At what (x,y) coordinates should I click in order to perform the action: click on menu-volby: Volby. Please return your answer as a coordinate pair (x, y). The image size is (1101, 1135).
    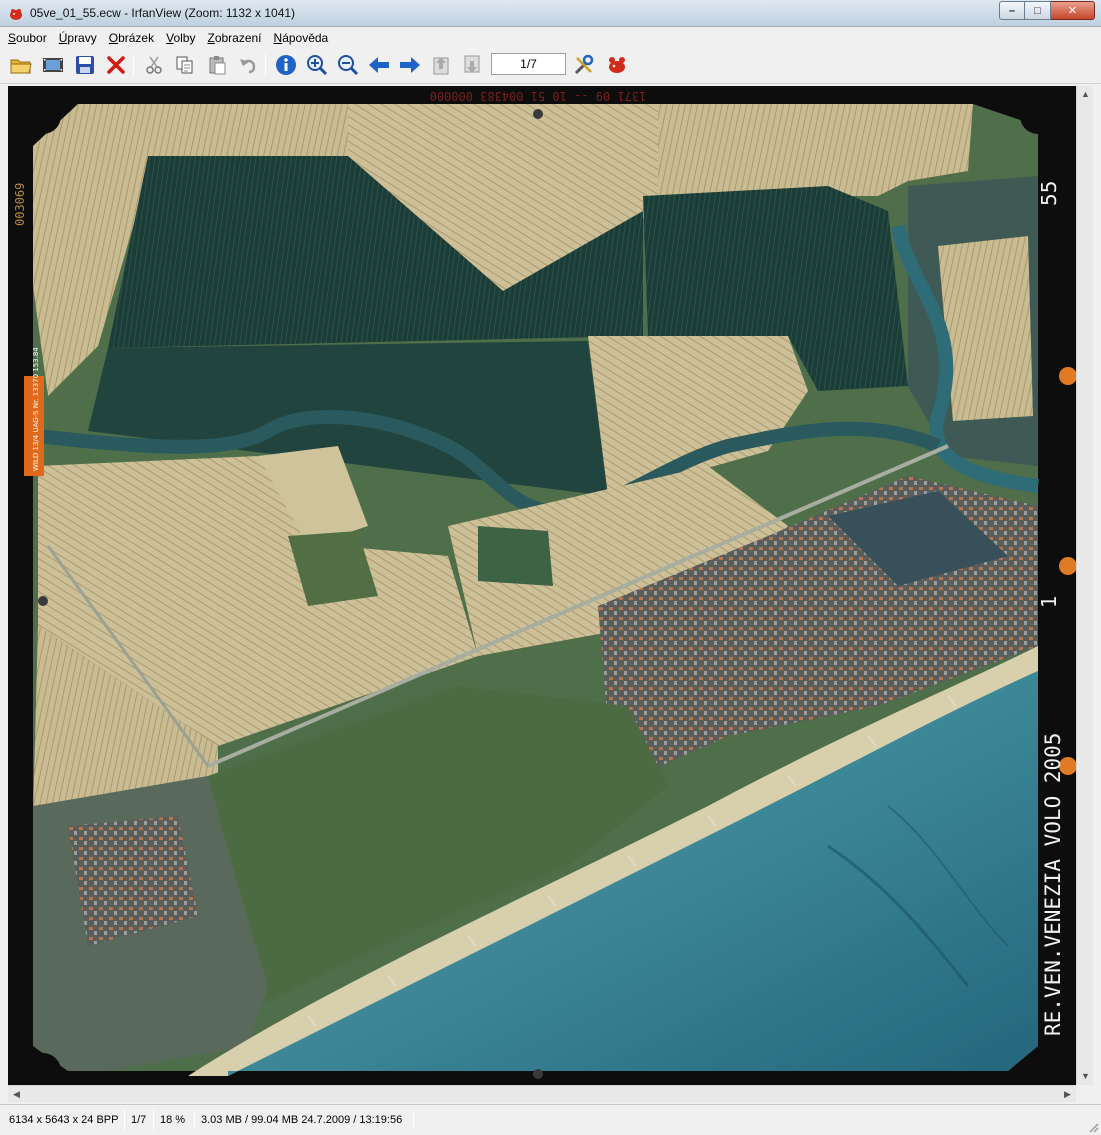
    Looking at the image, I should click on (180, 38).